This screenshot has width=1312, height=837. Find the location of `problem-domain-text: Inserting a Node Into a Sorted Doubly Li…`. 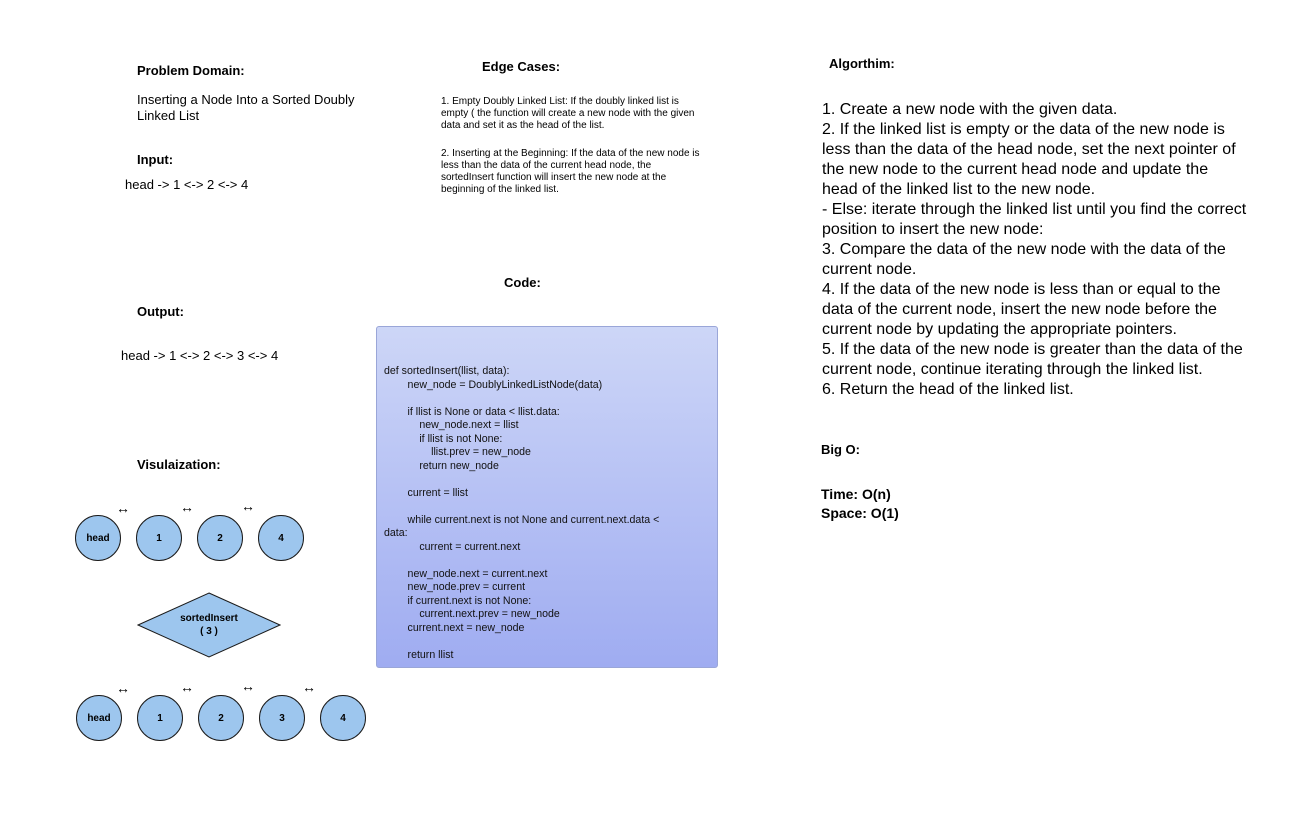

problem-domain-text: Inserting a Node Into a Sorted Doubly Li… is located at coordinates (246, 107).